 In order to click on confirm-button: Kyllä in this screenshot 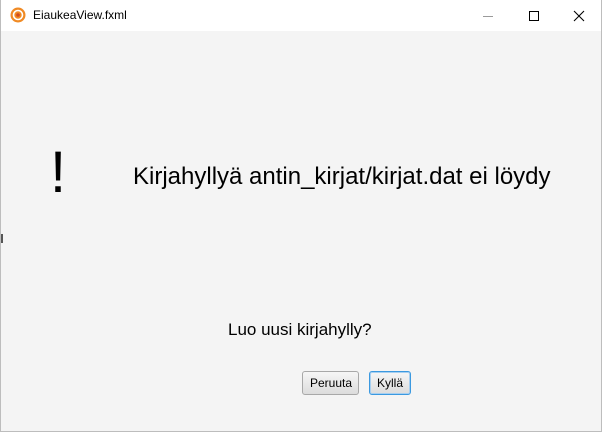, I will do `click(390, 383)`.